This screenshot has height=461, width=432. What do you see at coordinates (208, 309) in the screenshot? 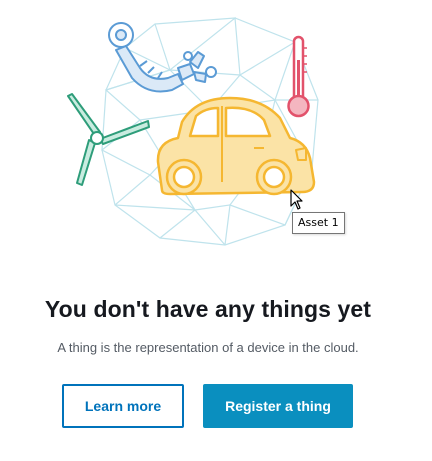
I see `empty-state-title: You don't have any things yet` at bounding box center [208, 309].